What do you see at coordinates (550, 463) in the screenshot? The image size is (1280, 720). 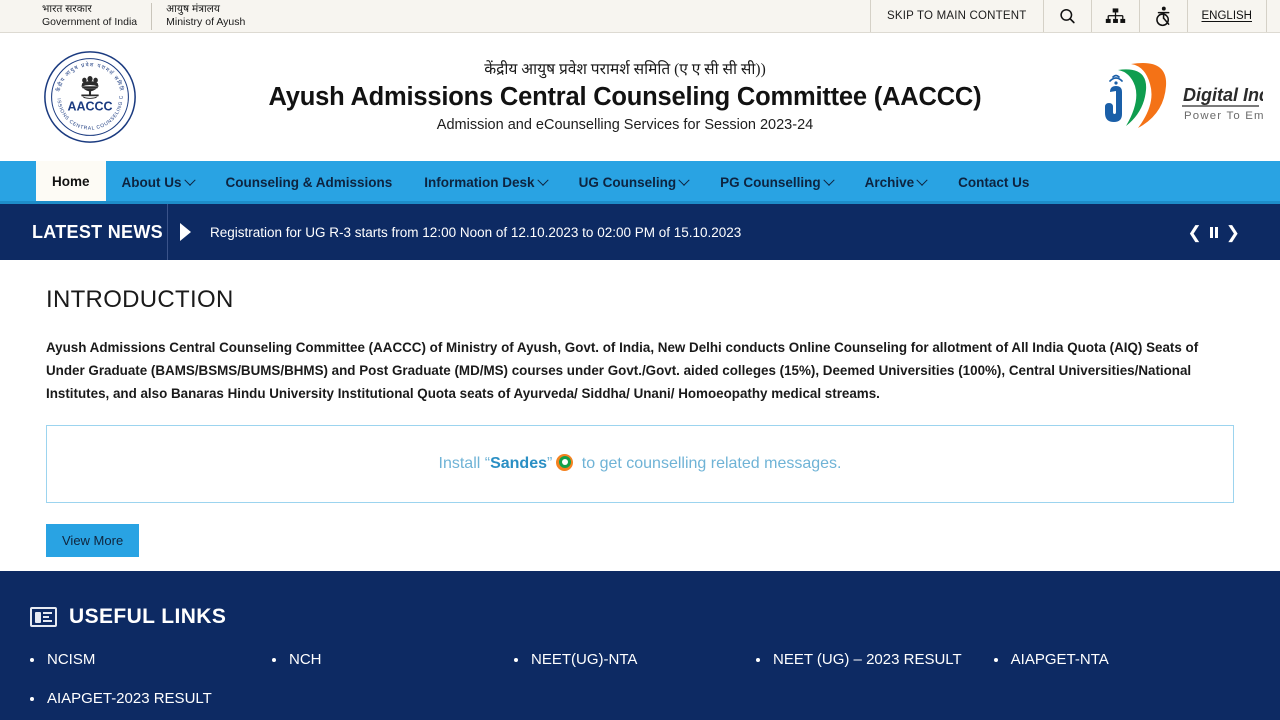 I see `sandes-suffix: ”` at bounding box center [550, 463].